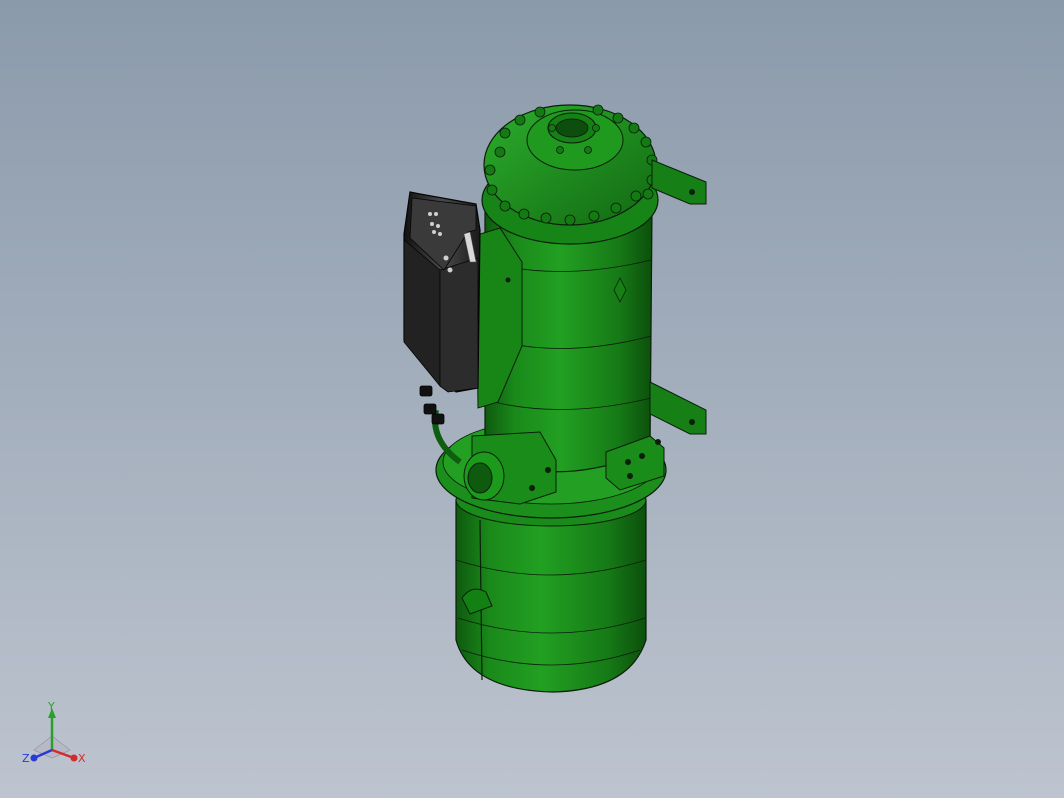  I want to click on top-cover, so click(570, 174).